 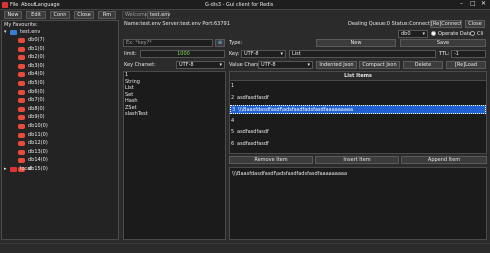 I want to click on collapse-arrow-icon: ▸, so click(x=5, y=169).